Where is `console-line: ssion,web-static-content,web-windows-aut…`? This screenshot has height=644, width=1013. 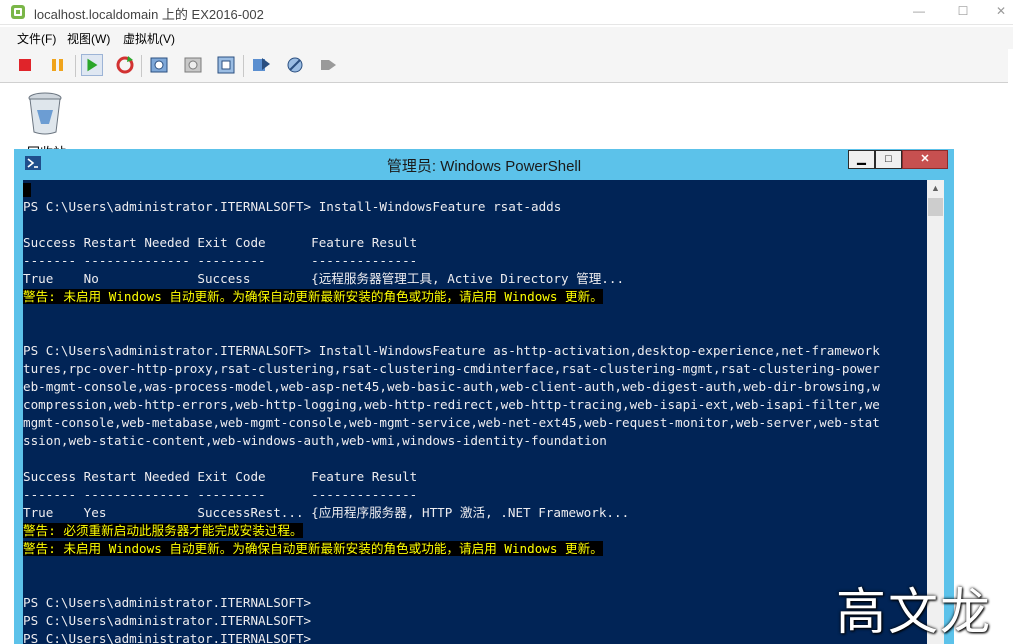
console-line: ssion,web-static-content,web-windows-aut… is located at coordinates (315, 440).